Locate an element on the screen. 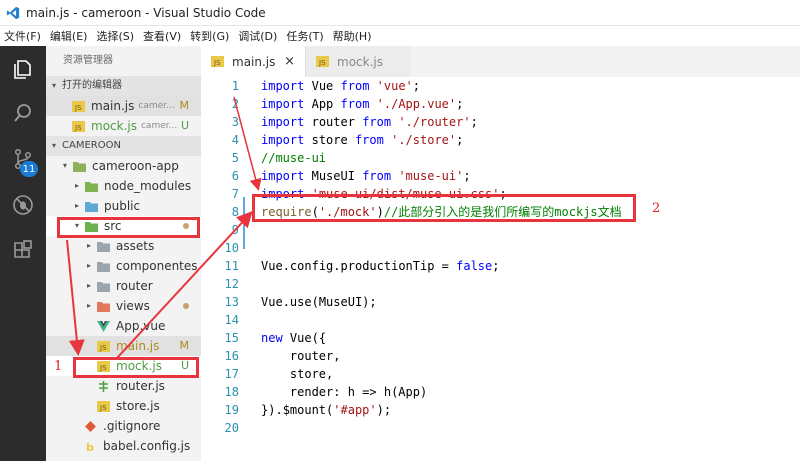  tree-item-src: ▾ src is located at coordinates (123, 226).